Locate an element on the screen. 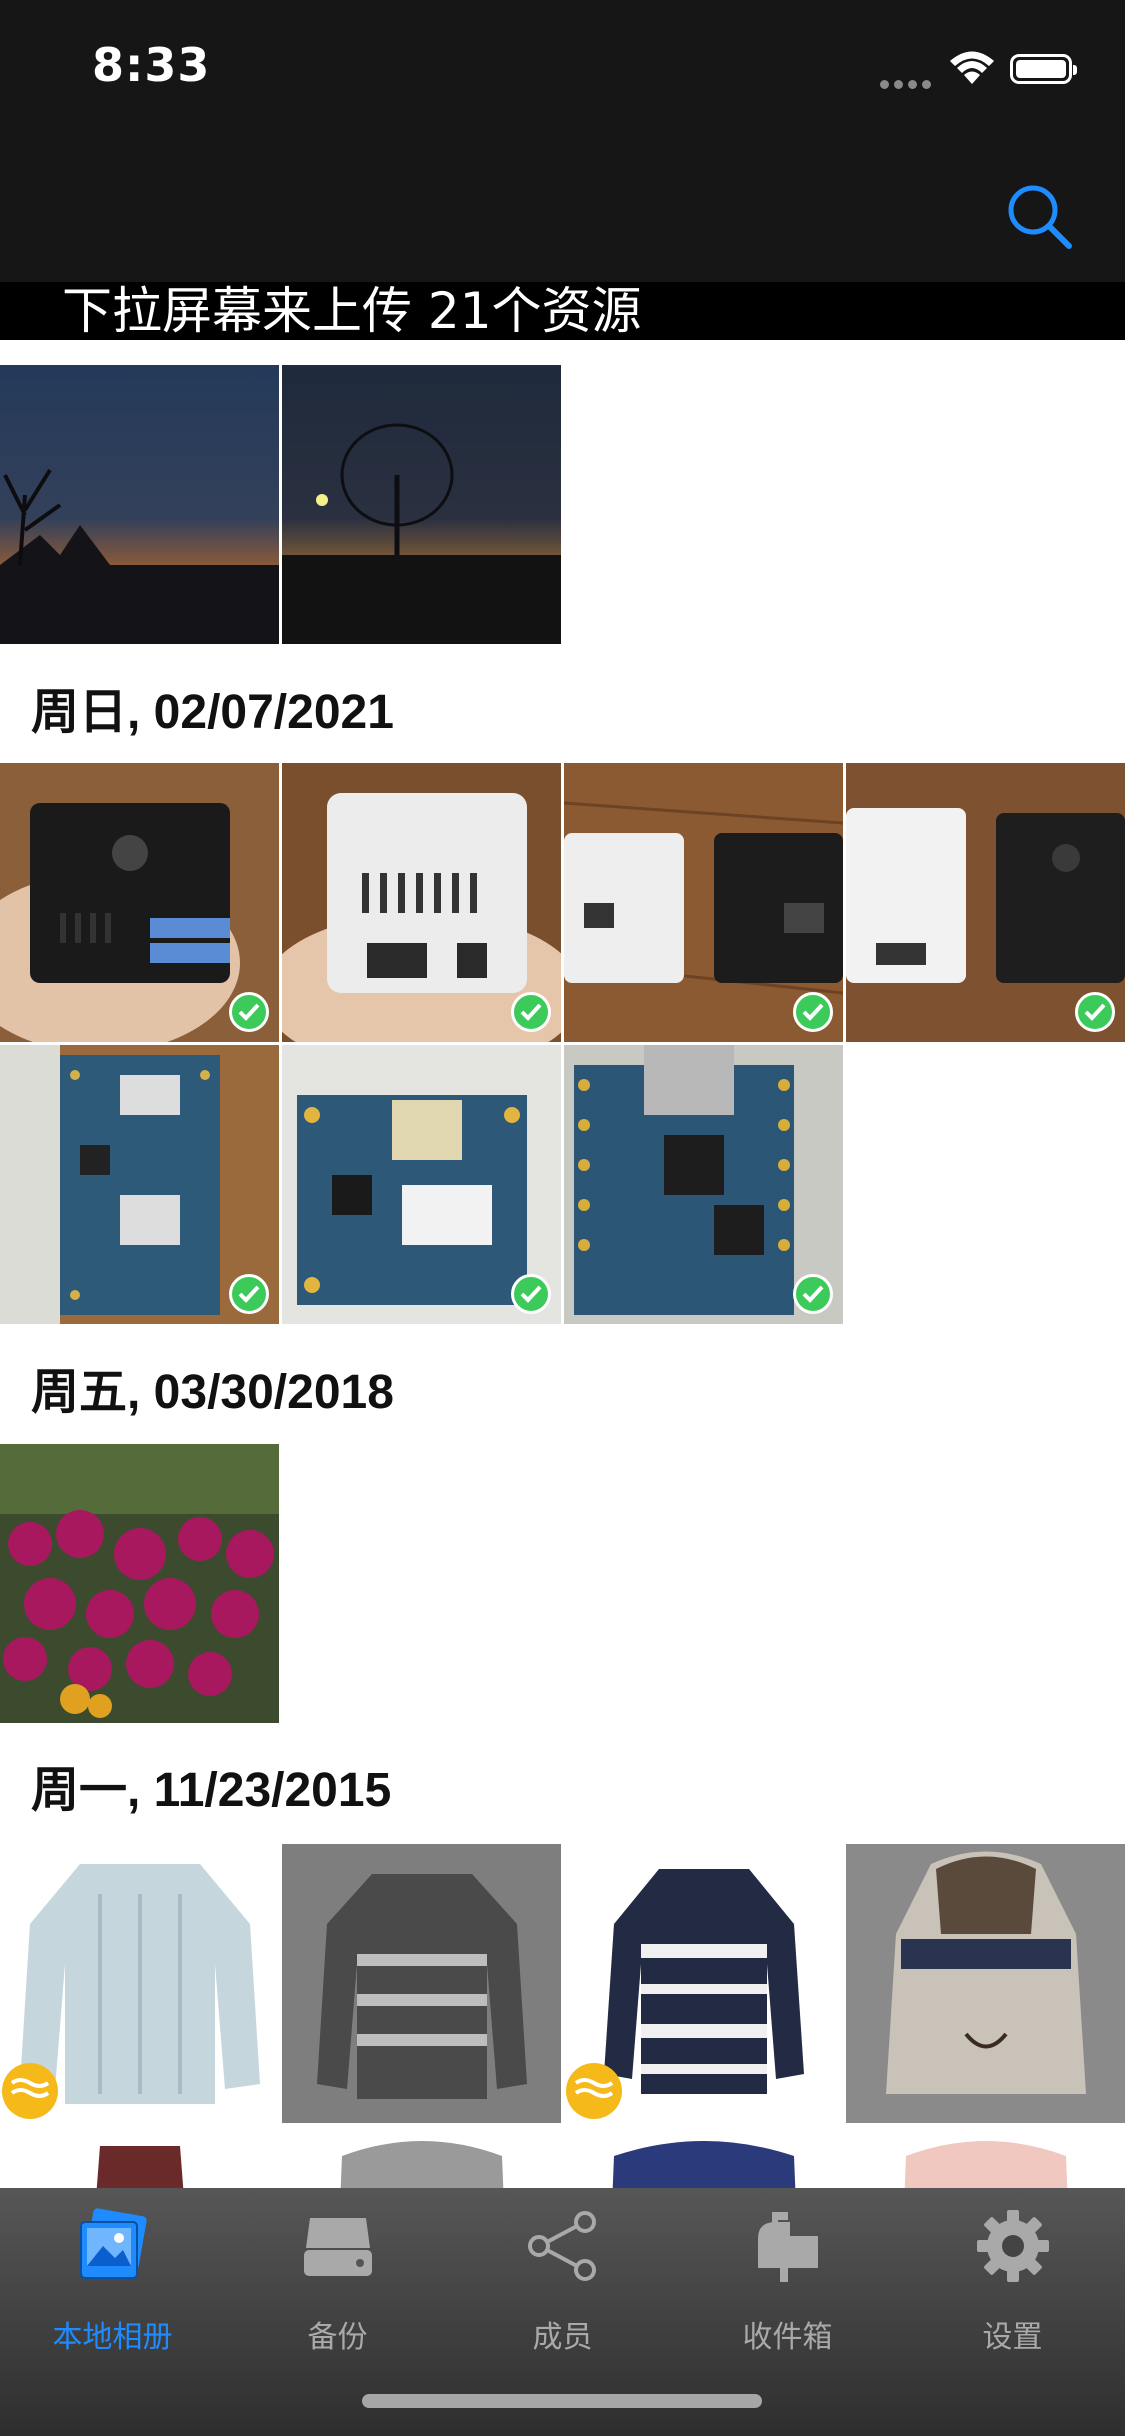  photo-album-icon is located at coordinates (113, 2243).